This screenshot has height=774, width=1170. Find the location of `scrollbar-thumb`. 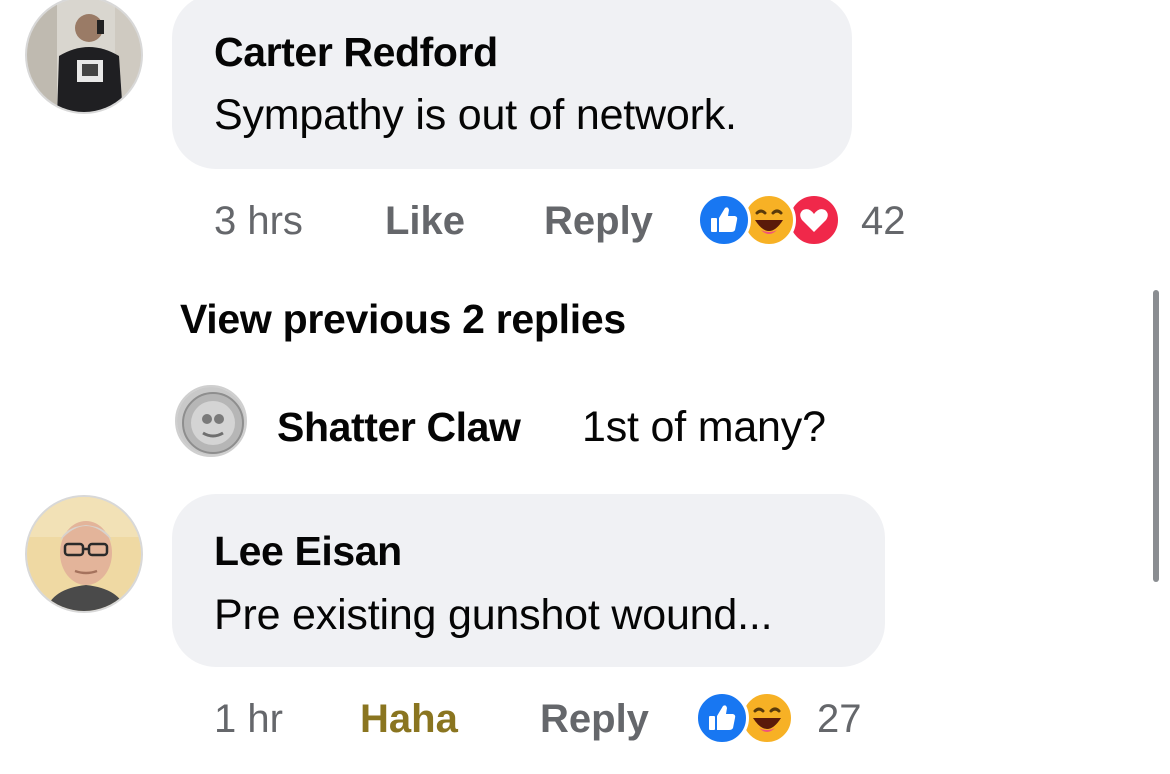

scrollbar-thumb is located at coordinates (1156, 436).